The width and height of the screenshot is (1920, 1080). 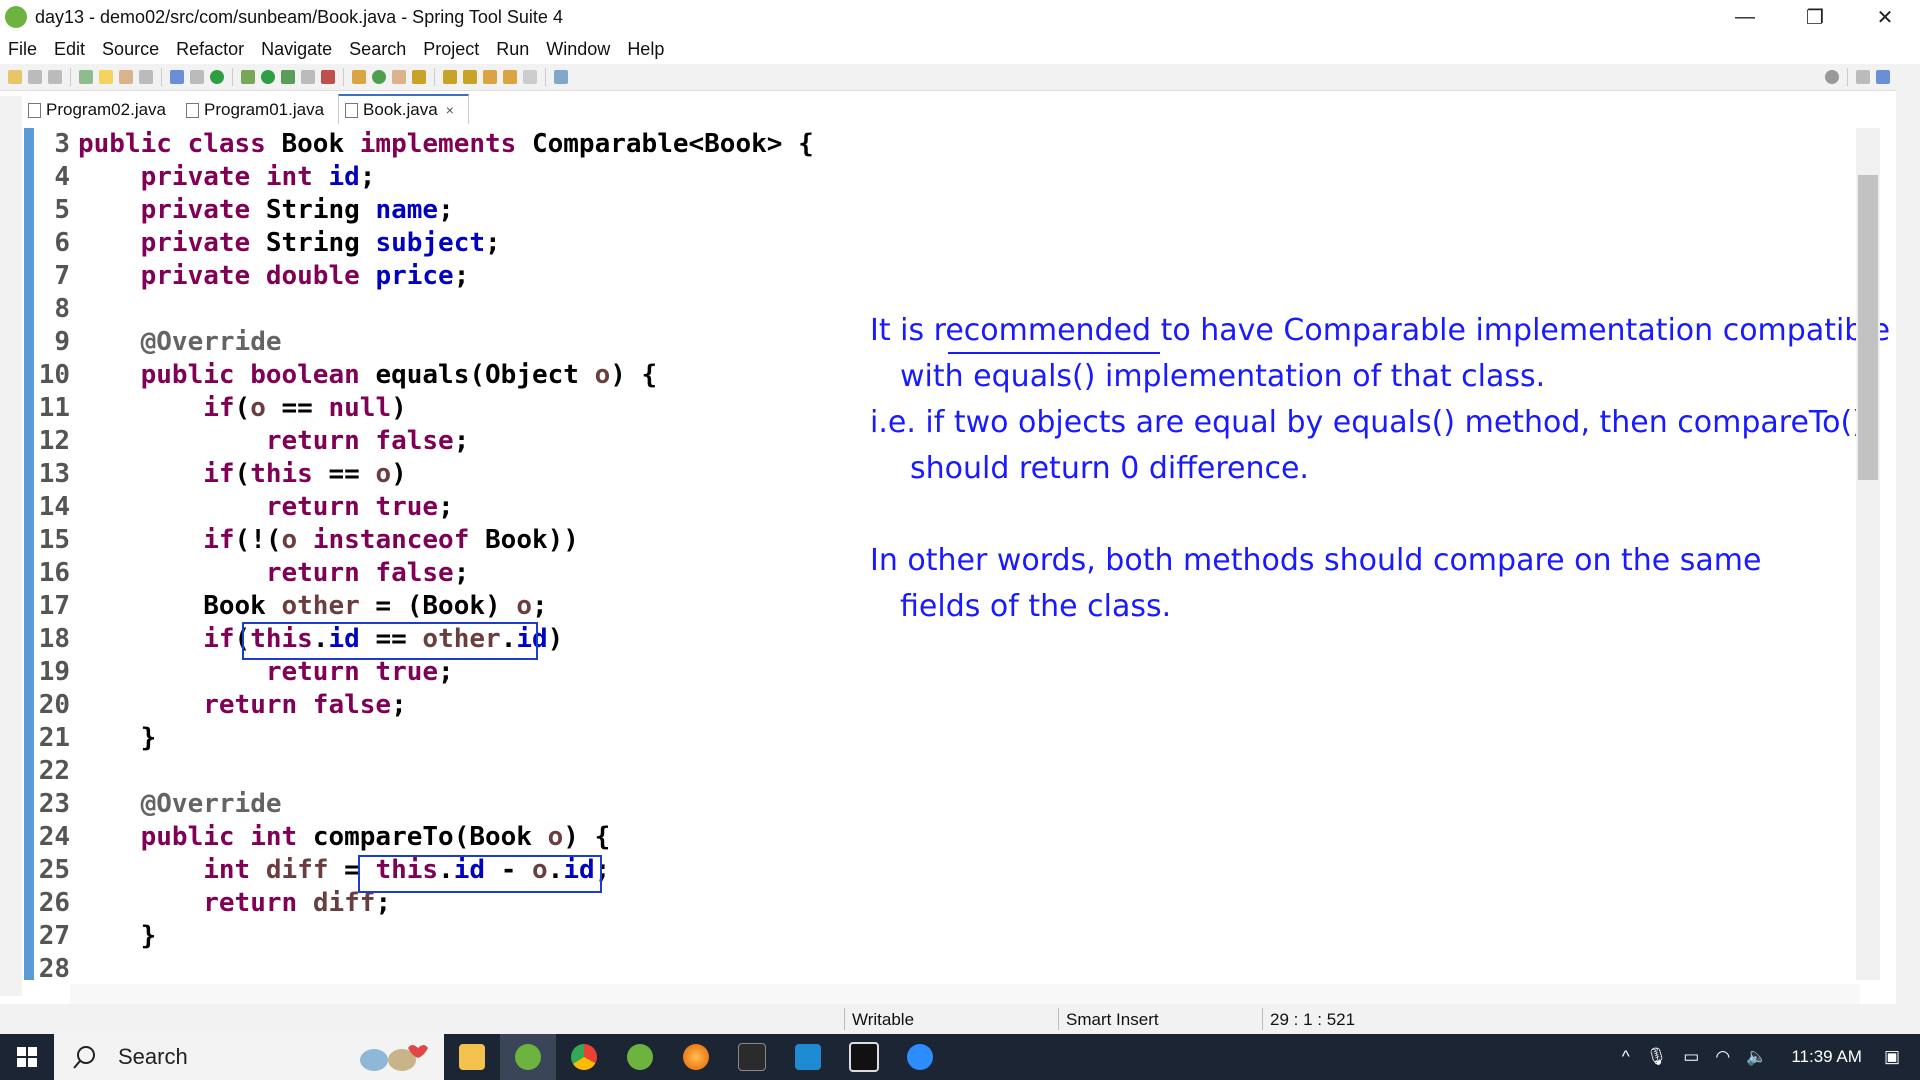 What do you see at coordinates (177, 77) in the screenshot?
I see `console-icon` at bounding box center [177, 77].